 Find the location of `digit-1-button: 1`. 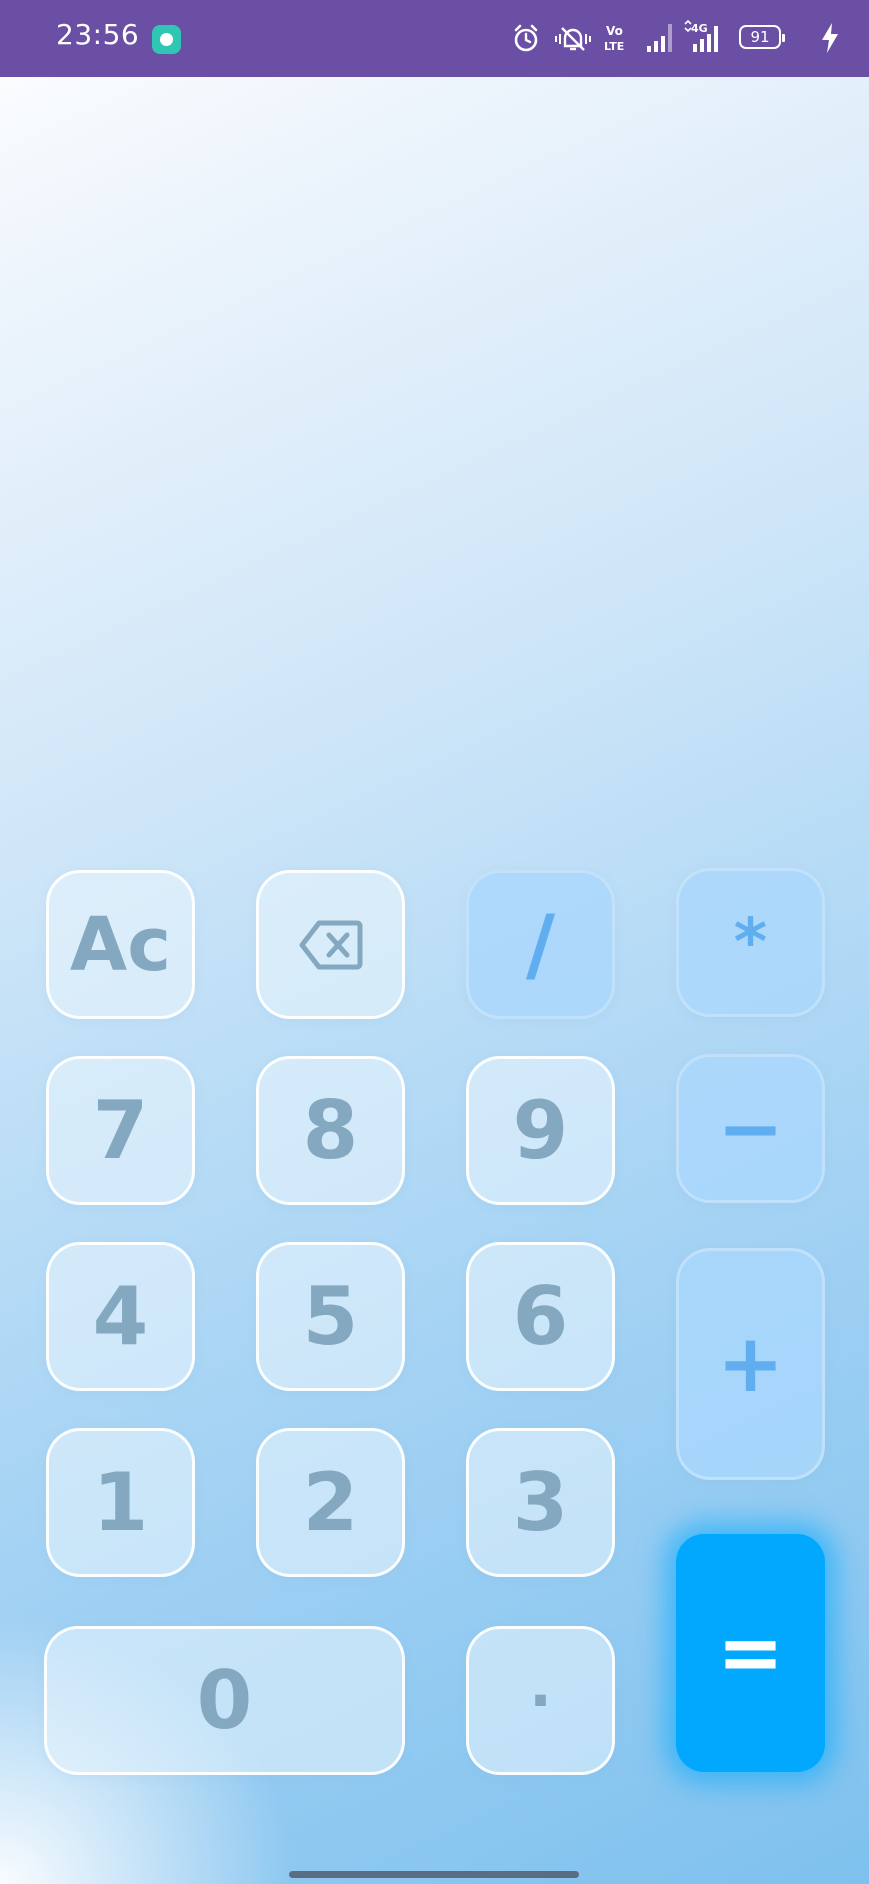

digit-1-button: 1 is located at coordinates (120, 1502).